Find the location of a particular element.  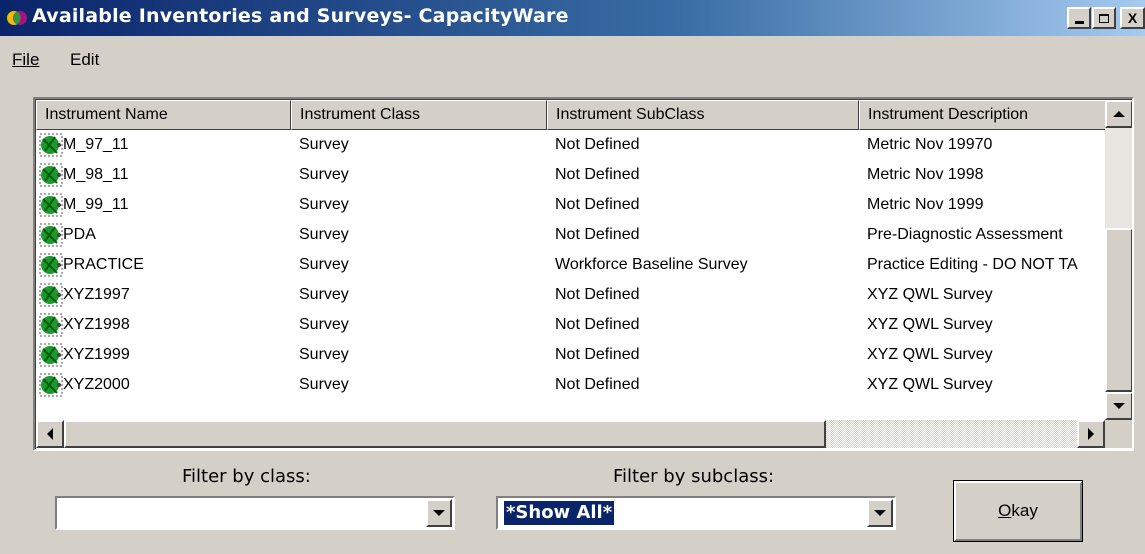

filter-class-dropdown-button is located at coordinates (439, 513).